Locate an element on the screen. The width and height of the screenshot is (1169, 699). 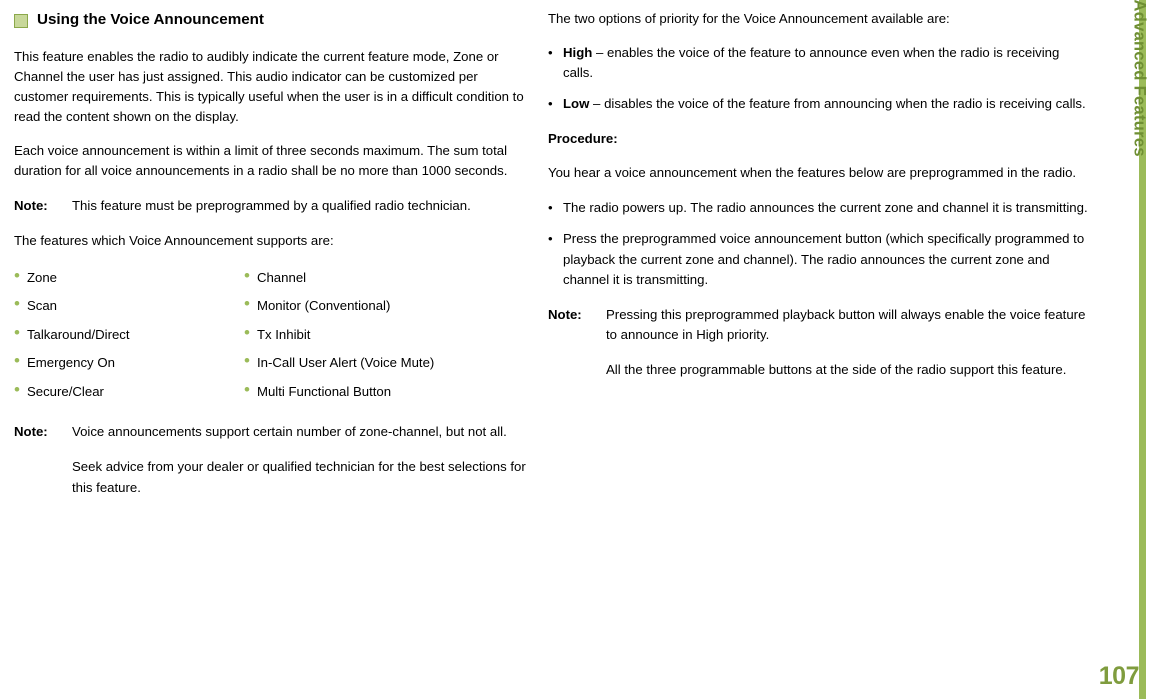
option-name: High is located at coordinates (578, 53).